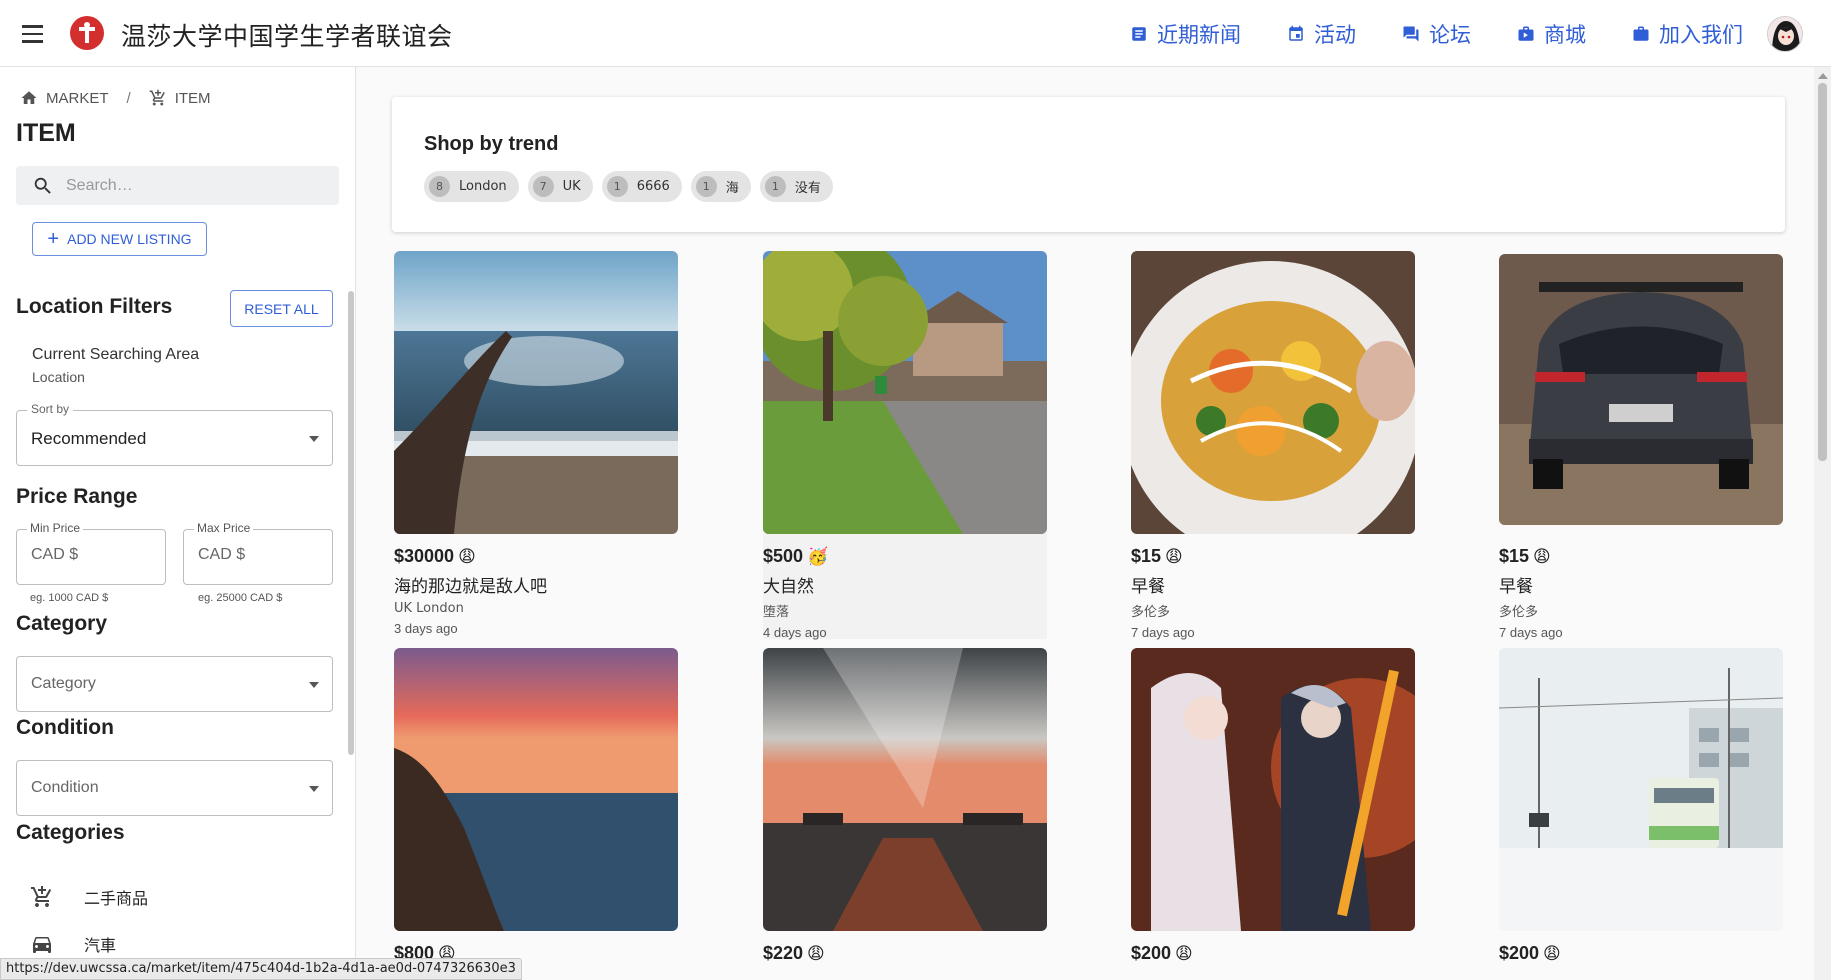 This screenshot has height=980, width=1831. What do you see at coordinates (471, 186) in the screenshot?
I see `trend-chip: 8 London` at bounding box center [471, 186].